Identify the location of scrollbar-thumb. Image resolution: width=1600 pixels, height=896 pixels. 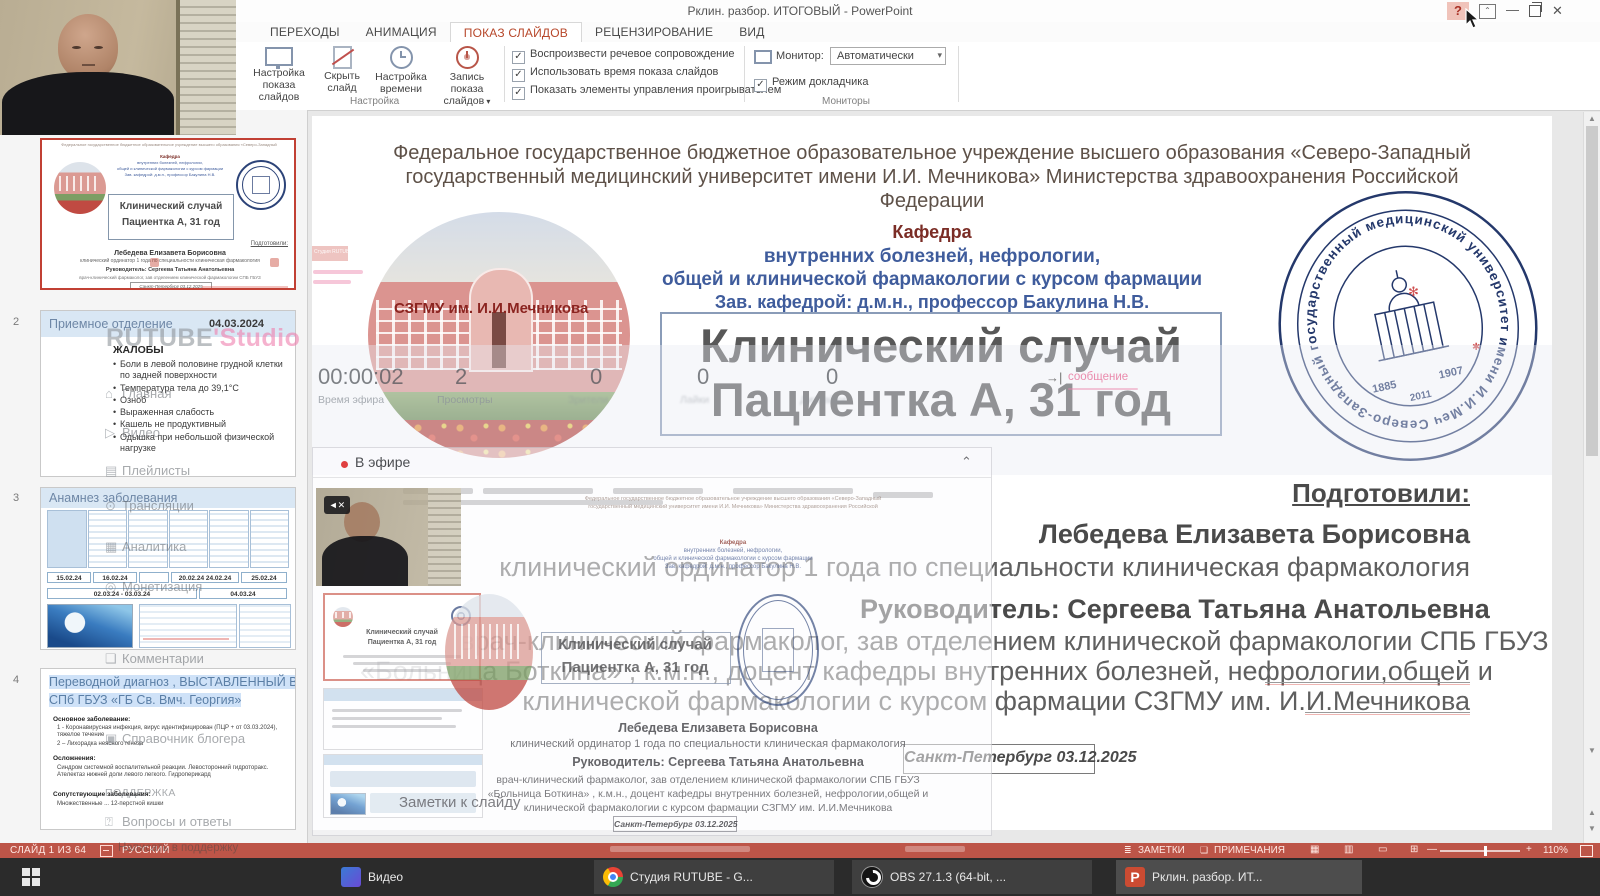
(1592, 291).